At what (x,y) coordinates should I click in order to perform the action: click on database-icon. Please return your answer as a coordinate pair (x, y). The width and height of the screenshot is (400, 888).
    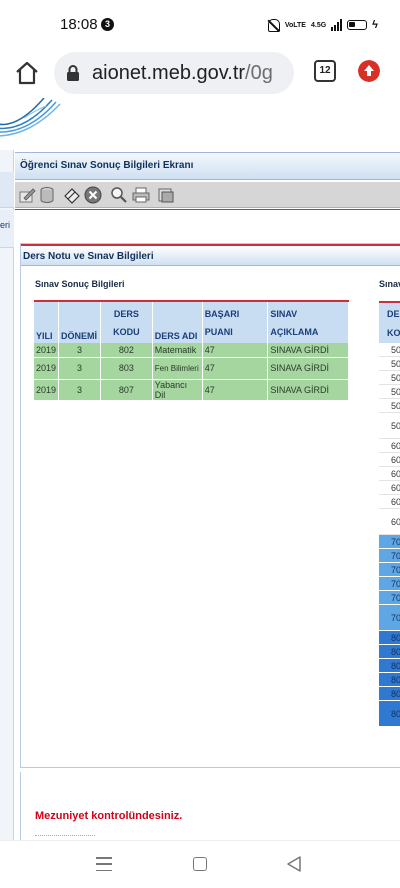
    Looking at the image, I should click on (47, 195).